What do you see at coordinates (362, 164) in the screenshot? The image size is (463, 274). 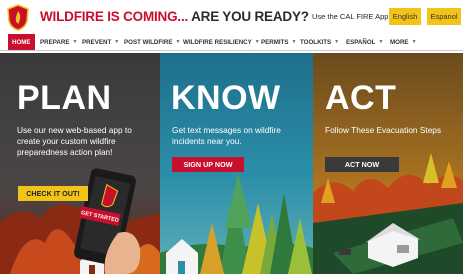 I see `act-now-button: ACT NOW` at bounding box center [362, 164].